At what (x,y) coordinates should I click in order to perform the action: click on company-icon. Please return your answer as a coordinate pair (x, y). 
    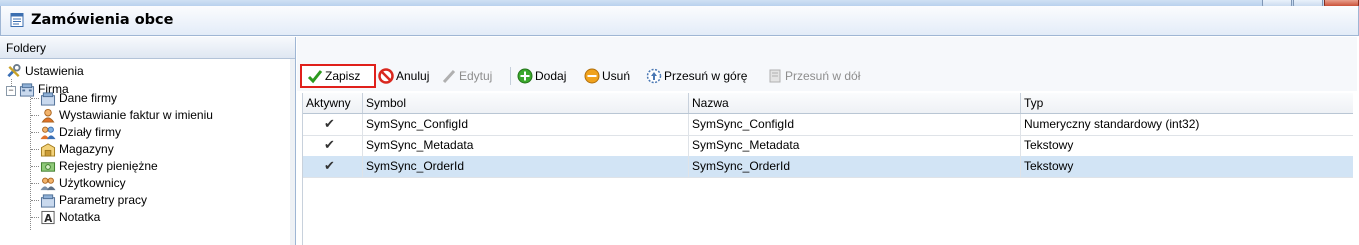
    Looking at the image, I should click on (27, 90).